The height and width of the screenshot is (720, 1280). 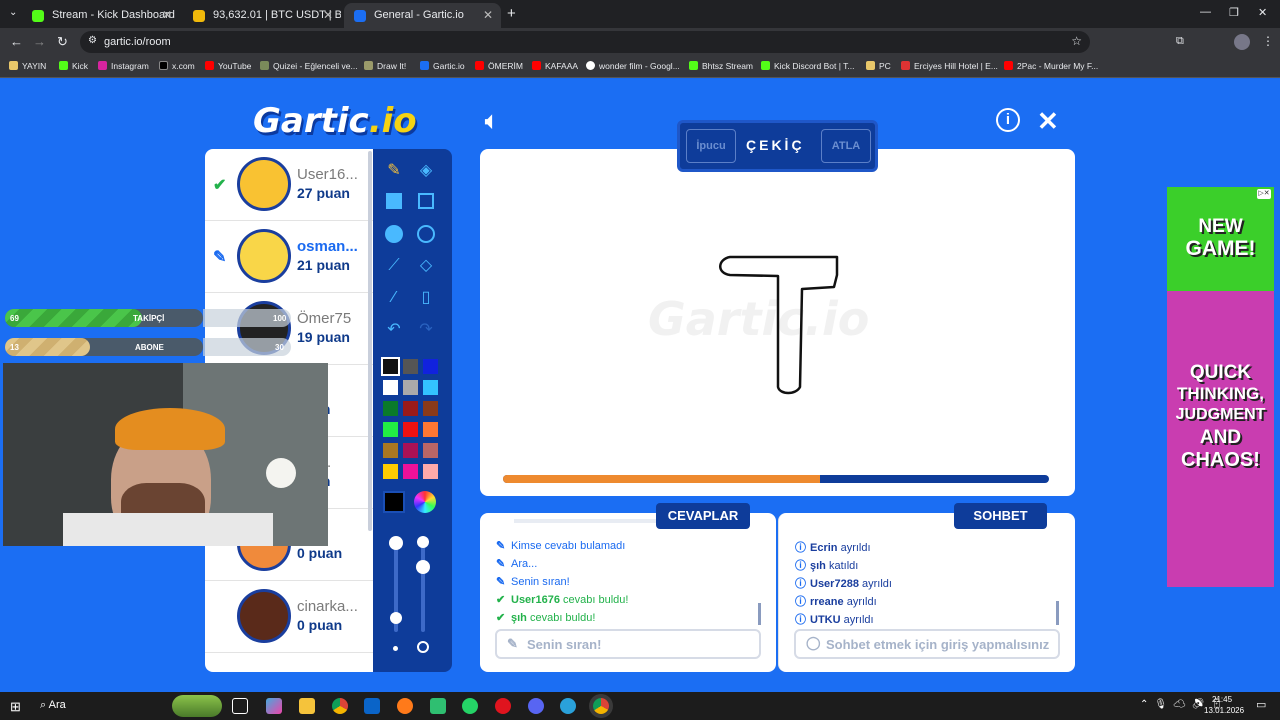 What do you see at coordinates (568, 706) in the screenshot?
I see `telegram-icon` at bounding box center [568, 706].